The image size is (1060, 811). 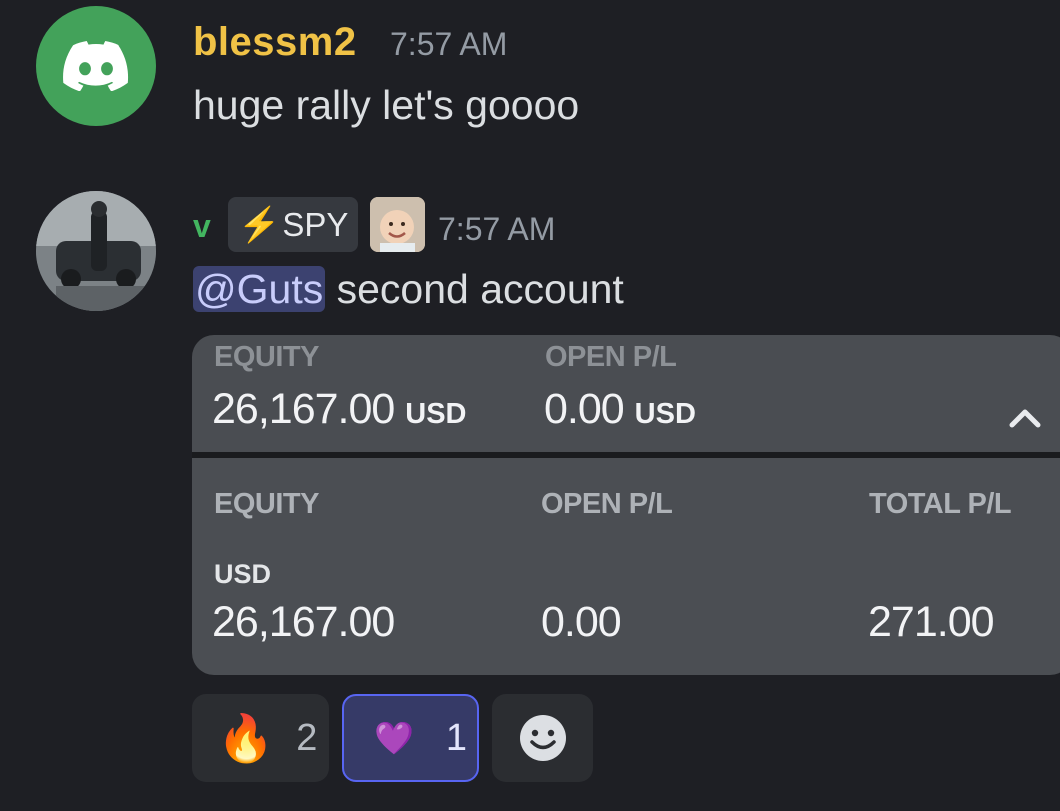 I want to click on open-pl-value: 0.00, so click(x=581, y=622).